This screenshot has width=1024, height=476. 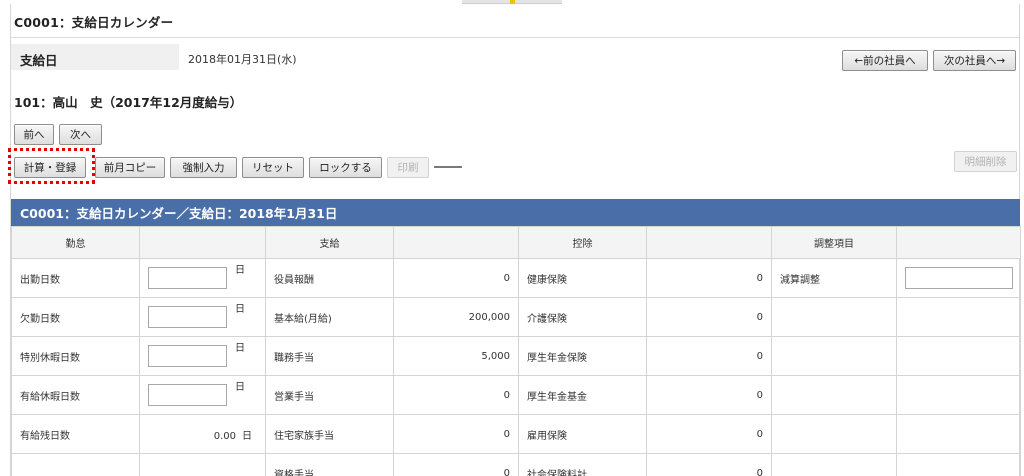 I want to click on payment-label: 職務手当, so click(x=329, y=356).